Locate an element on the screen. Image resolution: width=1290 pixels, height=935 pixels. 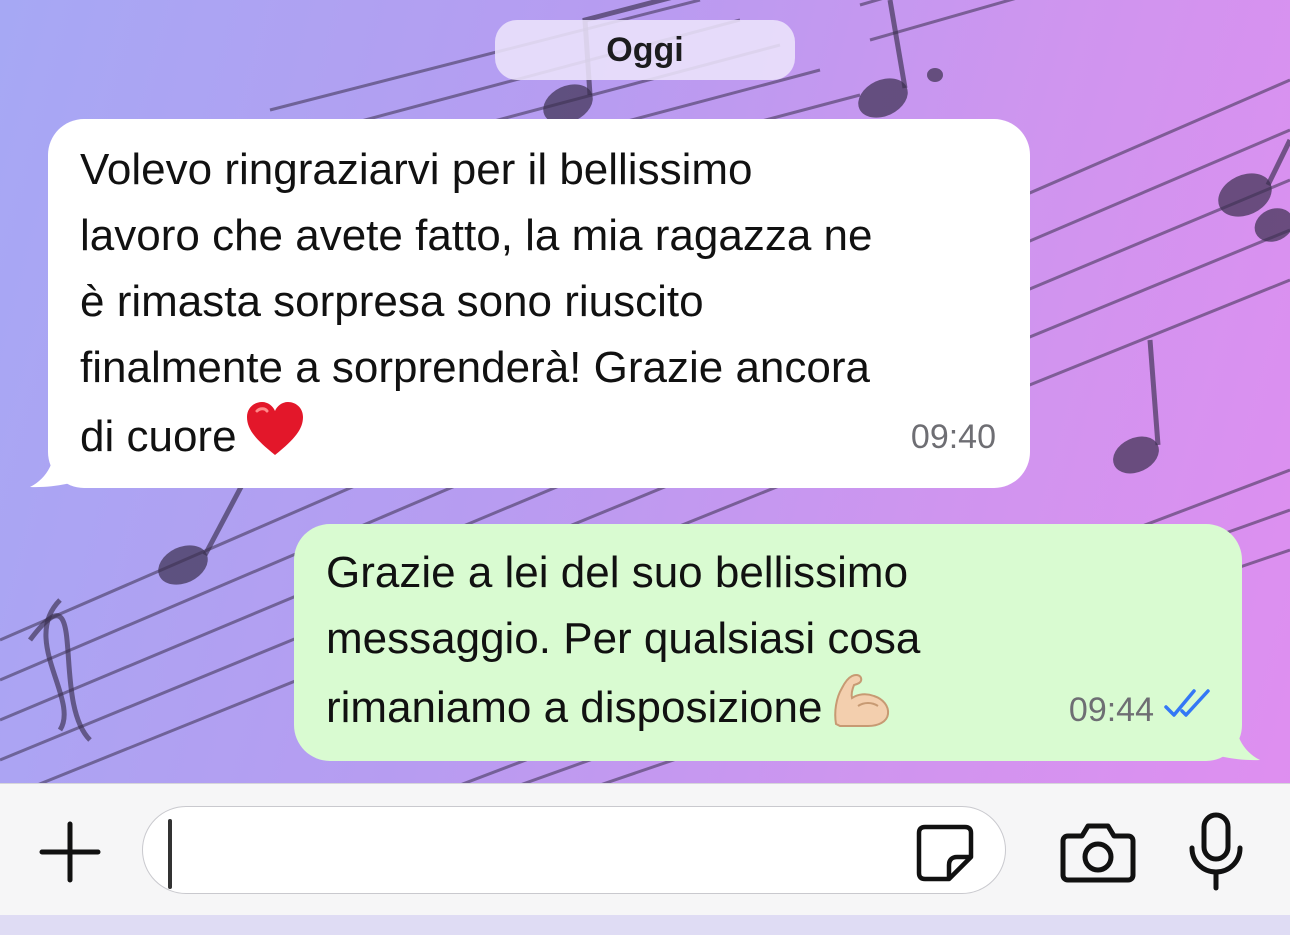
add-attachment-button is located at coordinates (70, 852).